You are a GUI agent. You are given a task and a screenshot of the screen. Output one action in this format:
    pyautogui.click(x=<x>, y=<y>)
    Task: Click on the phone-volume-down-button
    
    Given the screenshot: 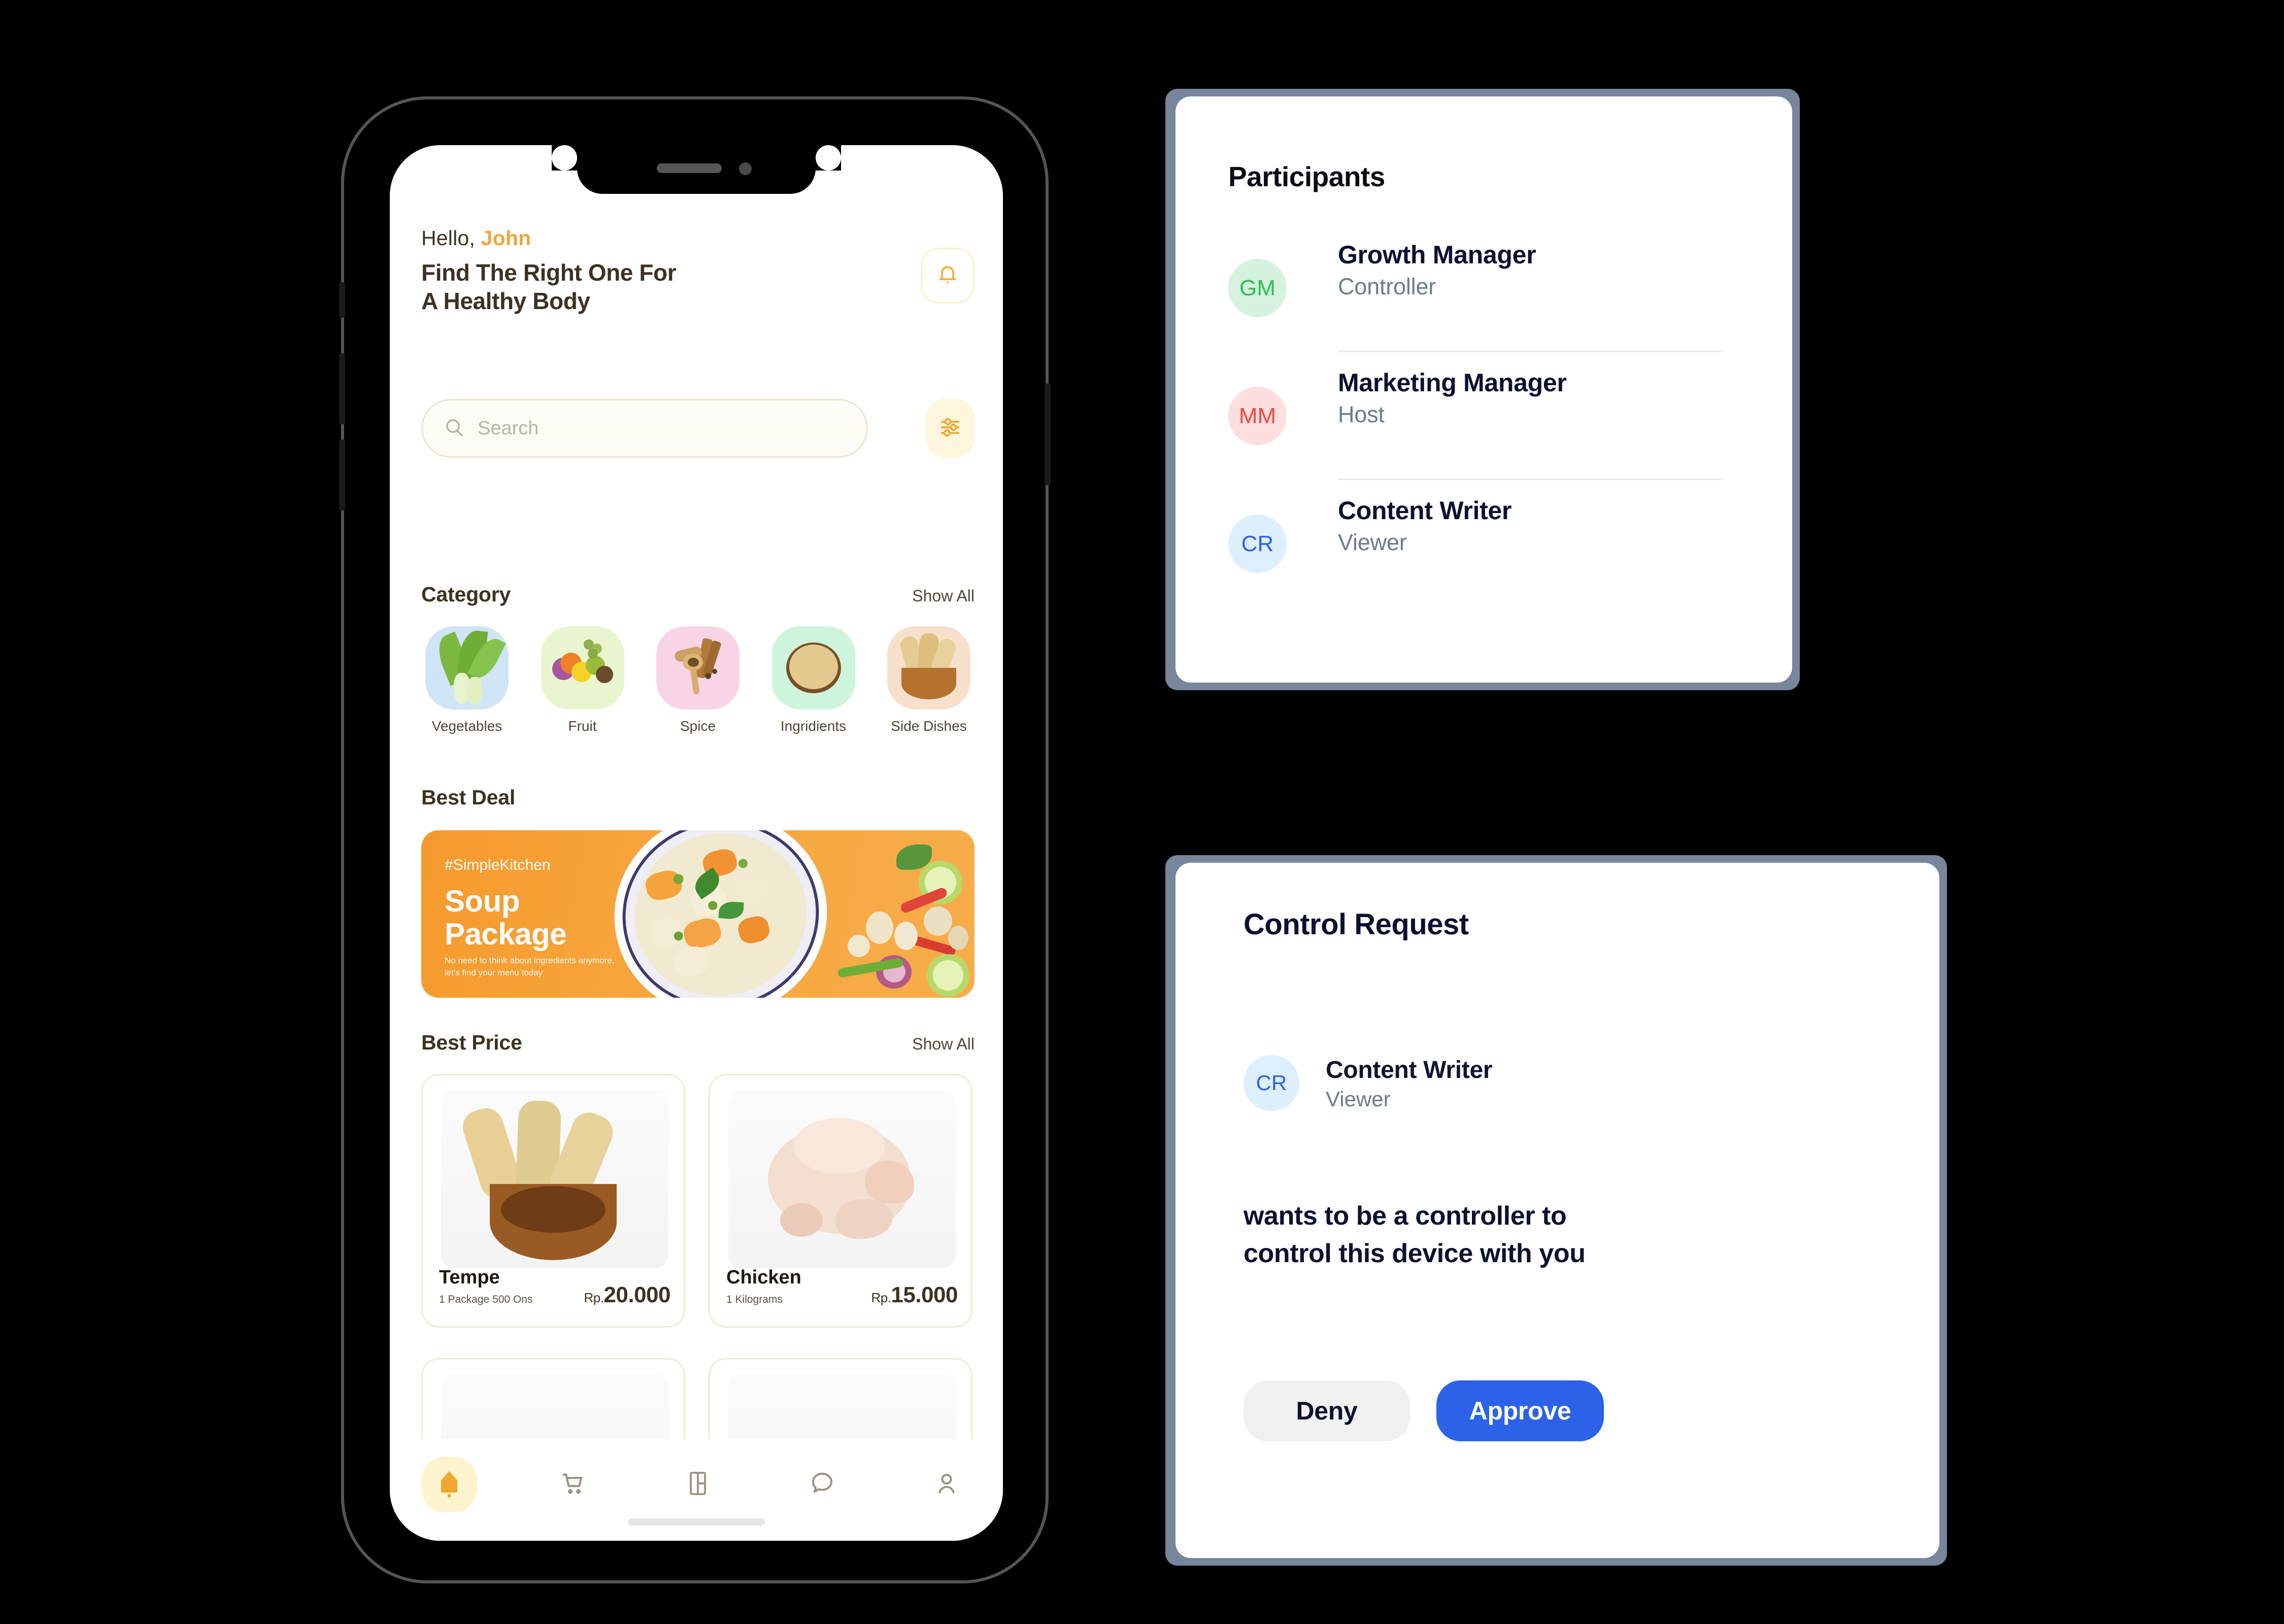 What is the action you would take?
    pyautogui.click(x=342, y=475)
    